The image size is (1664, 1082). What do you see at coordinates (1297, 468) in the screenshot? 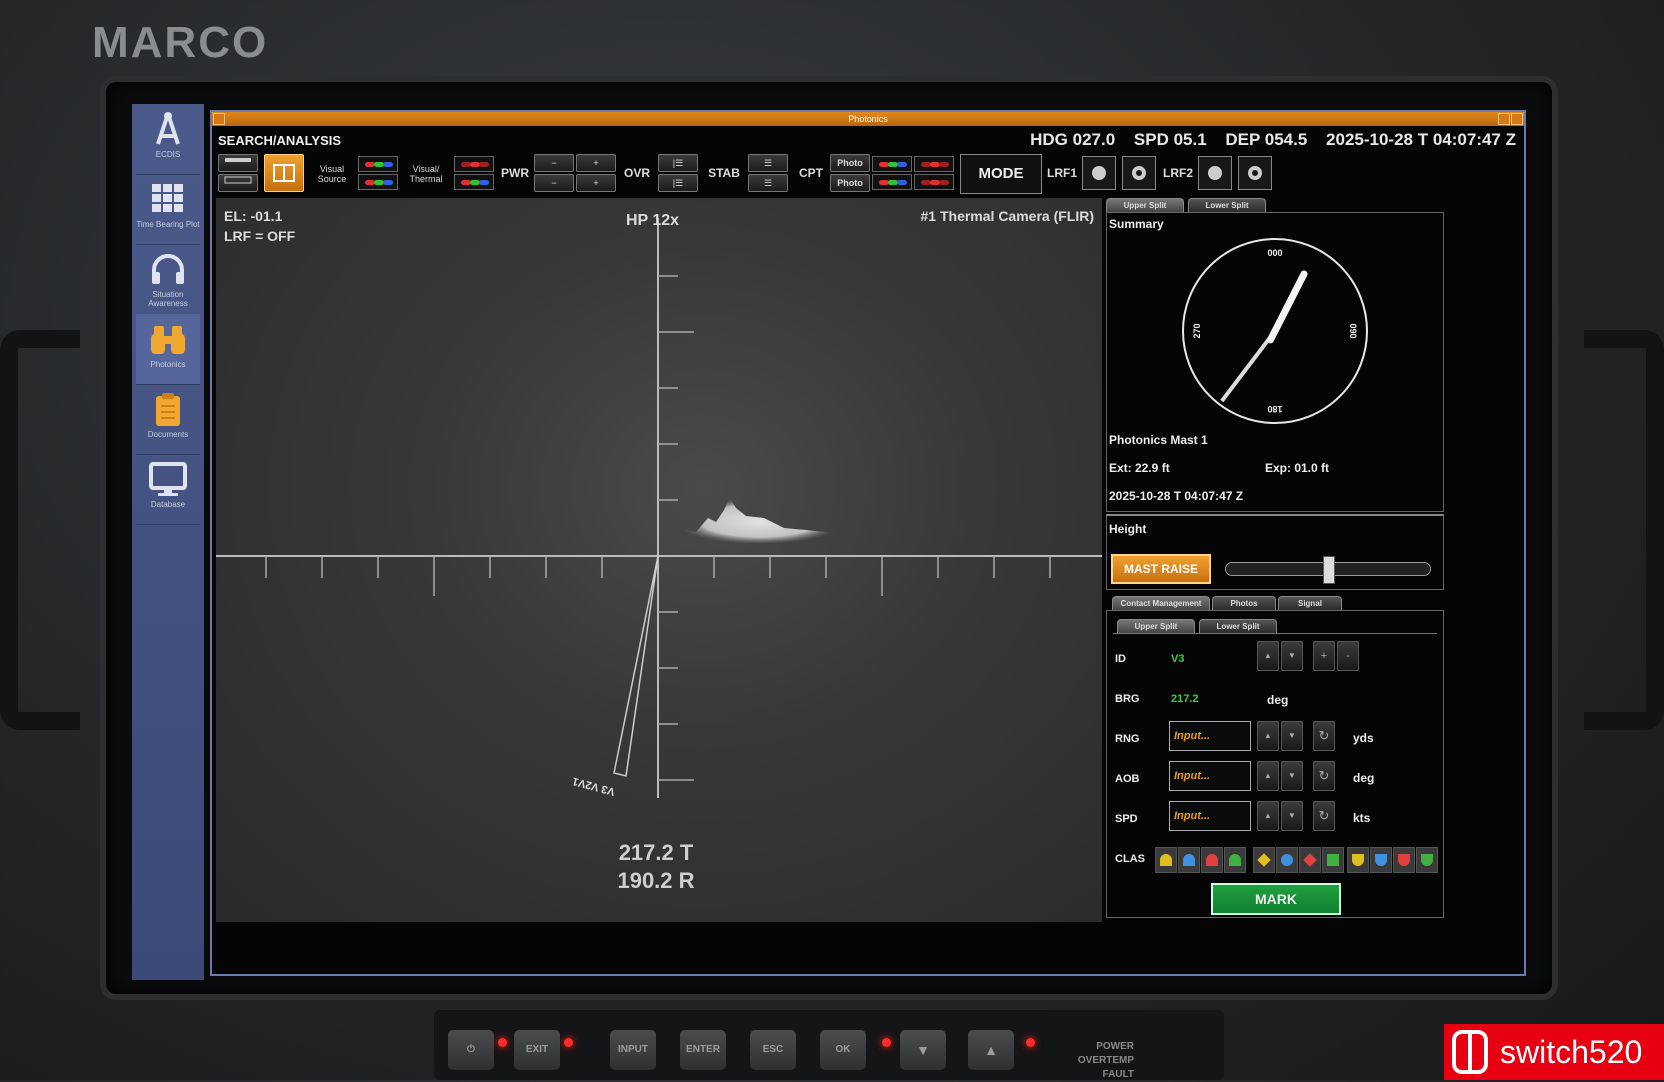
I see `mast-exposure: Exp: 01.0 ft` at bounding box center [1297, 468].